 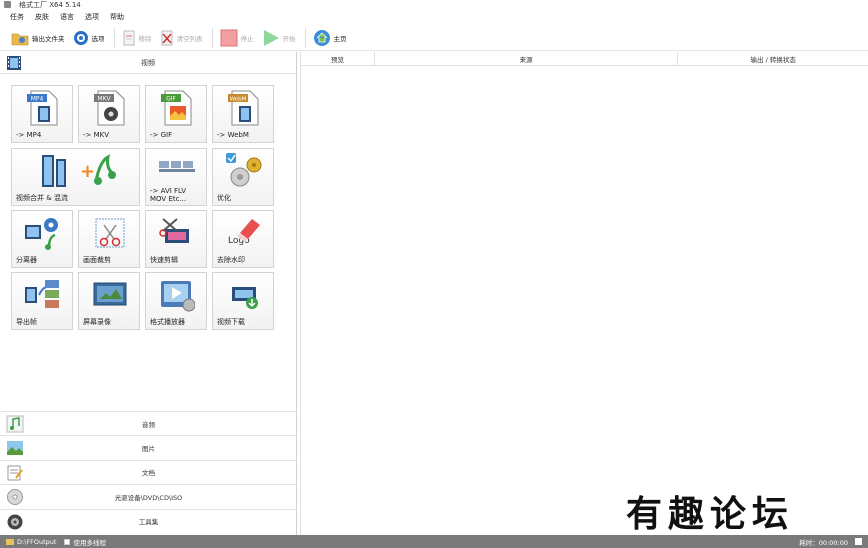 I want to click on tile-label: 视频下载, so click(x=231, y=322).